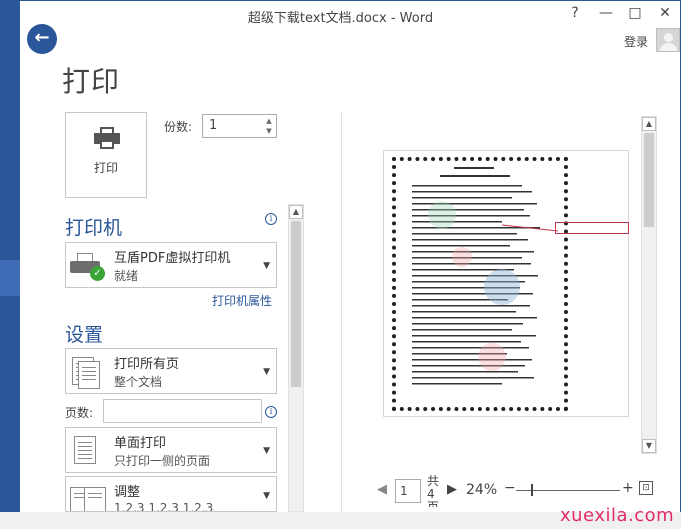 The height and width of the screenshot is (529, 681). I want to click on collate-dropdown: 调整 1,2,3 1,2,3 1,2,3 ▼, so click(171, 494).